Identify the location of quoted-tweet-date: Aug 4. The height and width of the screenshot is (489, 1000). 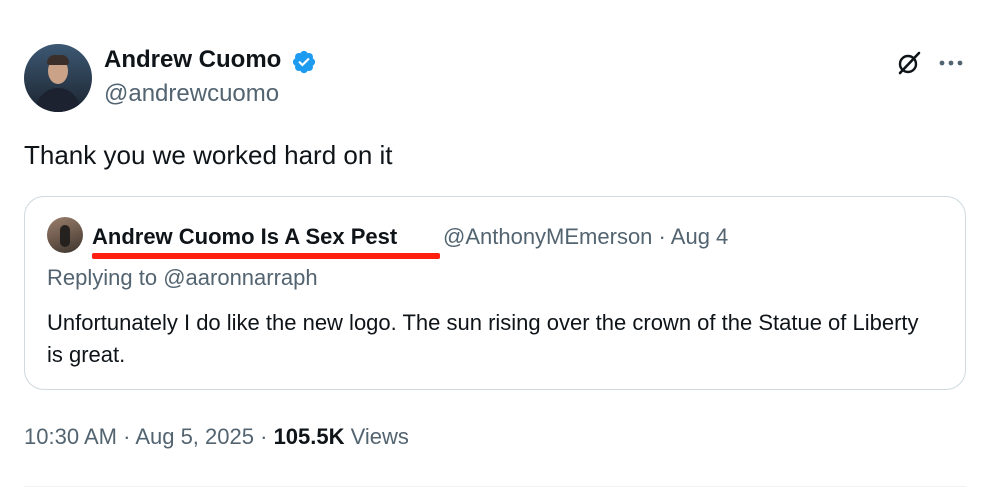
(700, 236).